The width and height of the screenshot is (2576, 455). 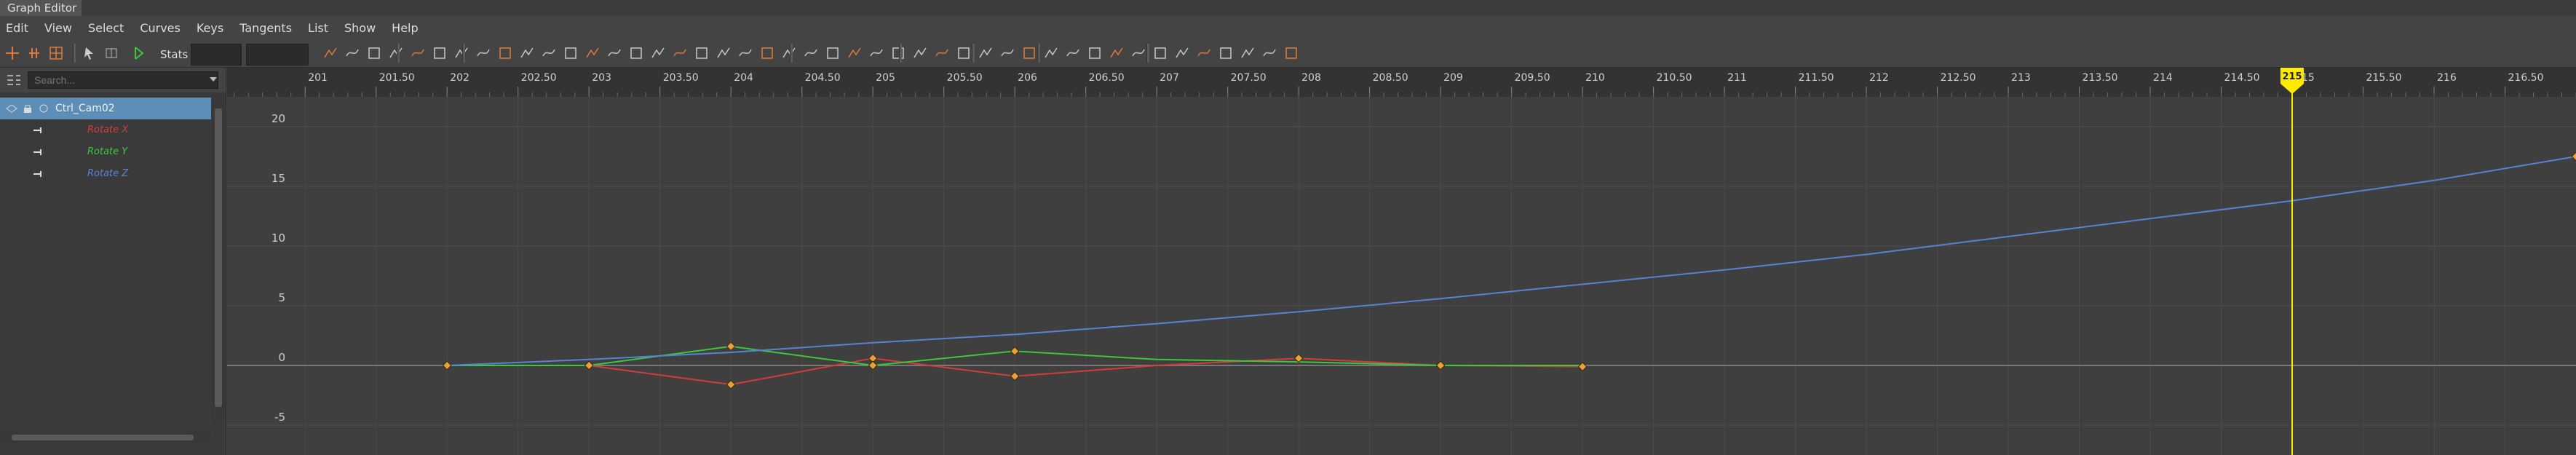 I want to click on outliner-item-ctrl-cam02: Ctrl_Cam02, so click(x=105, y=108).